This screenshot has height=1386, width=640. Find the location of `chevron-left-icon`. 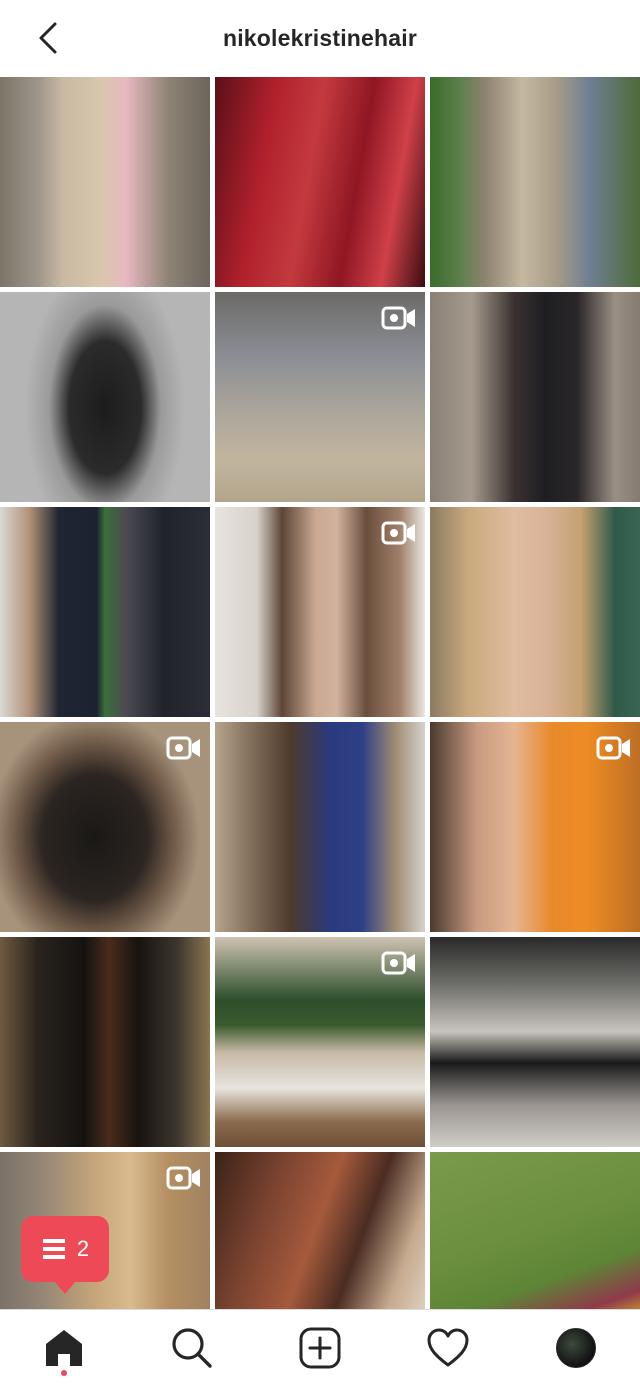

chevron-left-icon is located at coordinates (48, 38).